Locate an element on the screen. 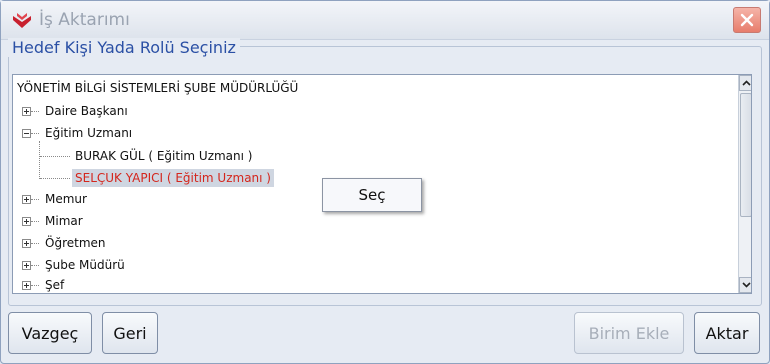  scroll-down-button is located at coordinates (745, 285).